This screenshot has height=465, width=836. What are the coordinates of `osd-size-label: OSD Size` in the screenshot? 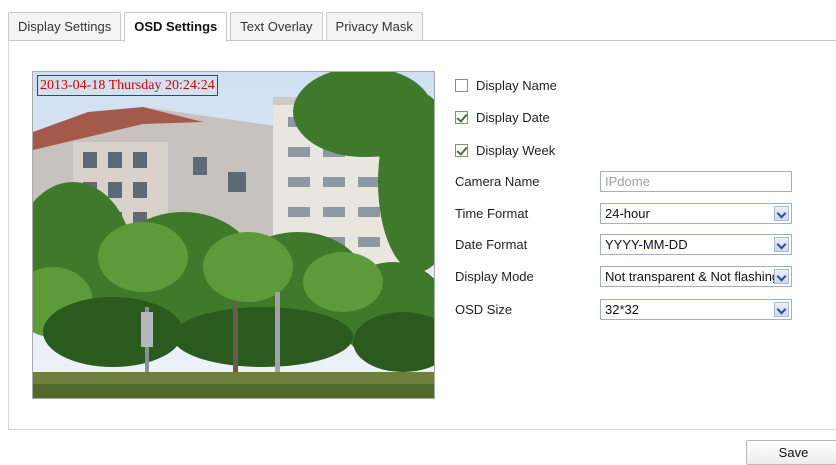 It's located at (484, 309).